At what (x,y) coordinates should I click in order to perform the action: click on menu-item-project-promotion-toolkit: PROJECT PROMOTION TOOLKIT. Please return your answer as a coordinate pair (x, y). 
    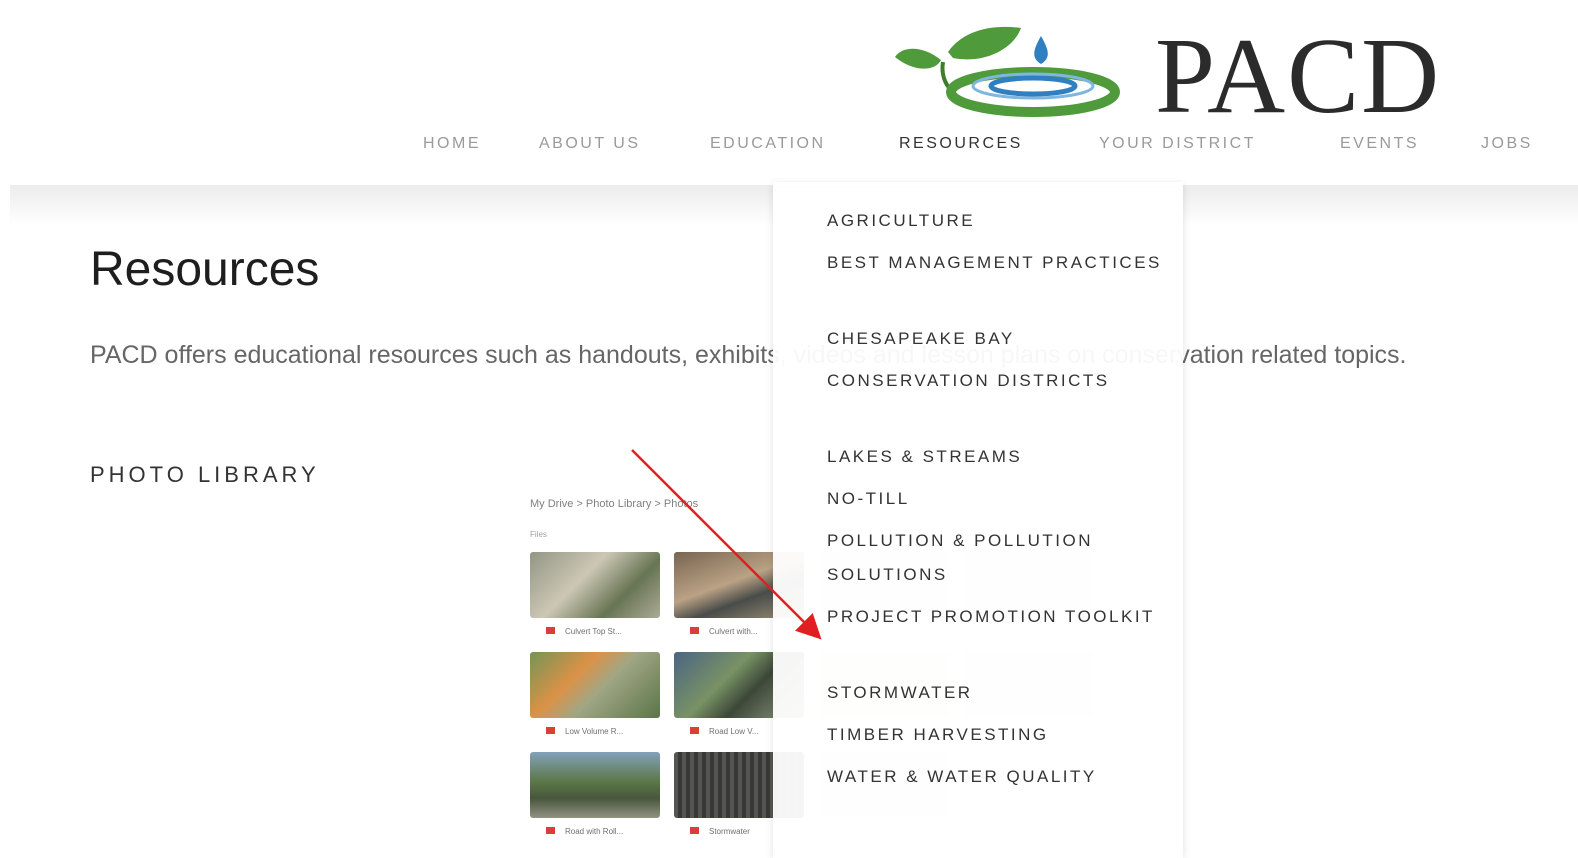
    Looking at the image, I should click on (997, 617).